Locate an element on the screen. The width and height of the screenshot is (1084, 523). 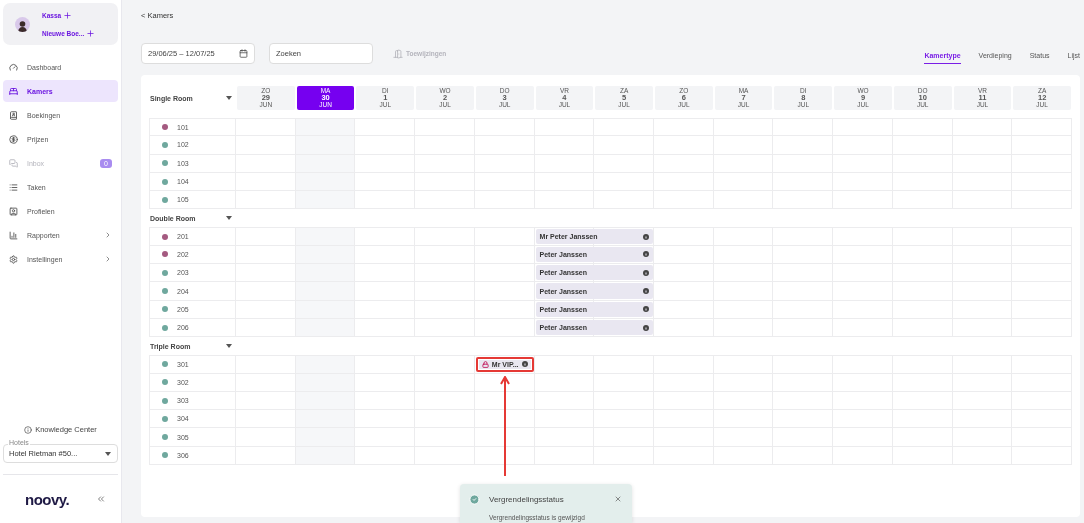
bar-chart-icon is located at coordinates (13, 235).